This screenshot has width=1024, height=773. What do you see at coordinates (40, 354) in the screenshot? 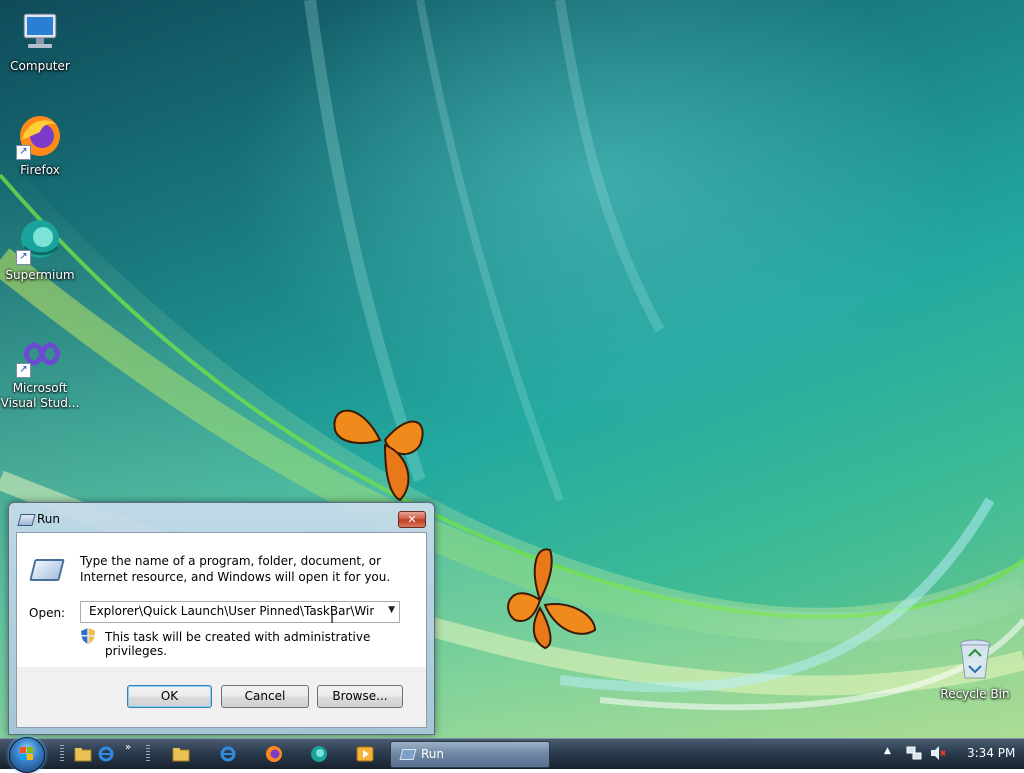
I see `visual-studio-icon: ↗` at bounding box center [40, 354].